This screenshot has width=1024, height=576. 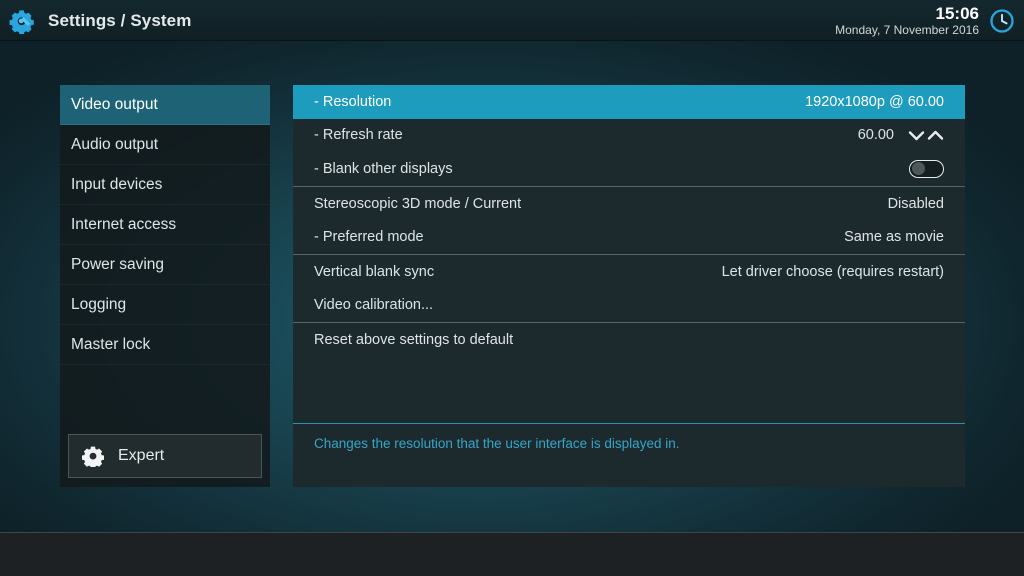 I want to click on description-separator, so click(x=629, y=423).